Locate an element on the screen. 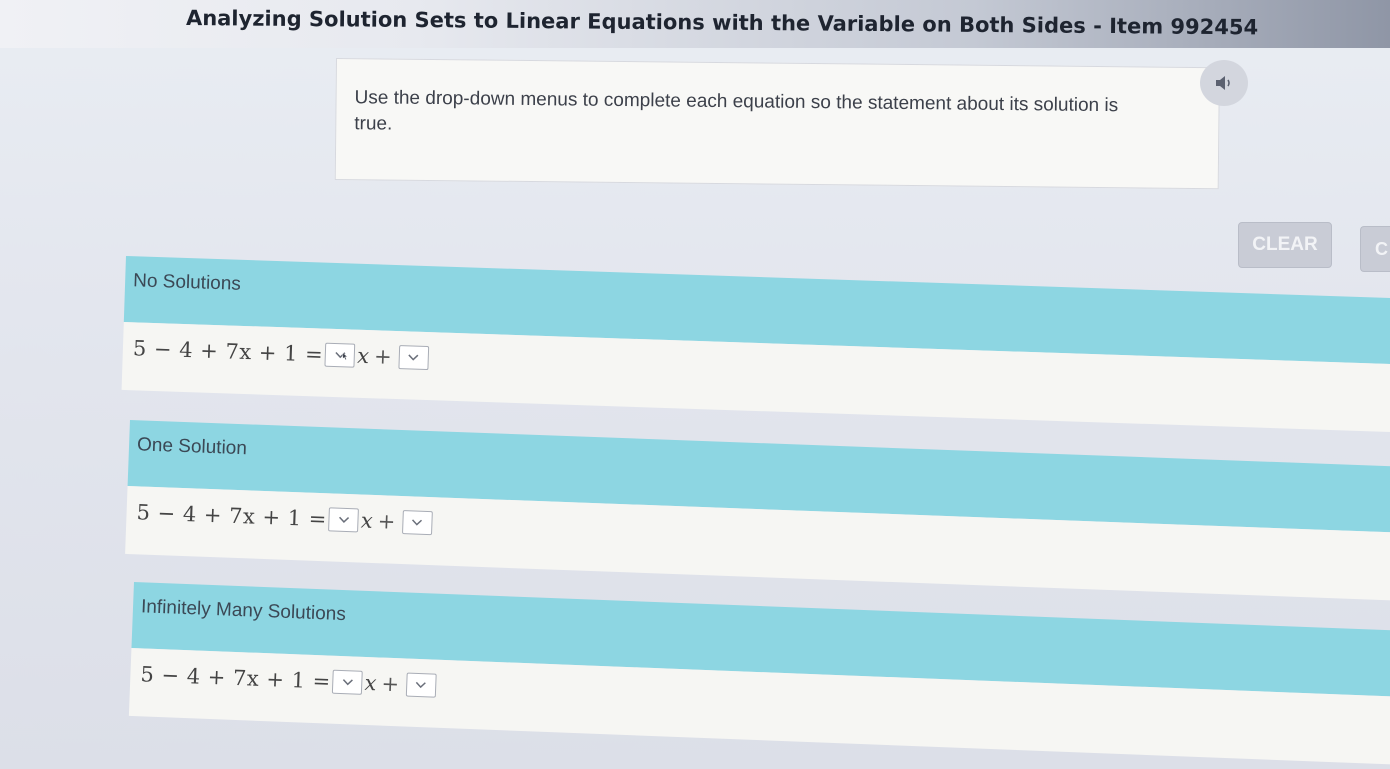 The width and height of the screenshot is (1390, 769). section-label: One Solution is located at coordinates (192, 447).